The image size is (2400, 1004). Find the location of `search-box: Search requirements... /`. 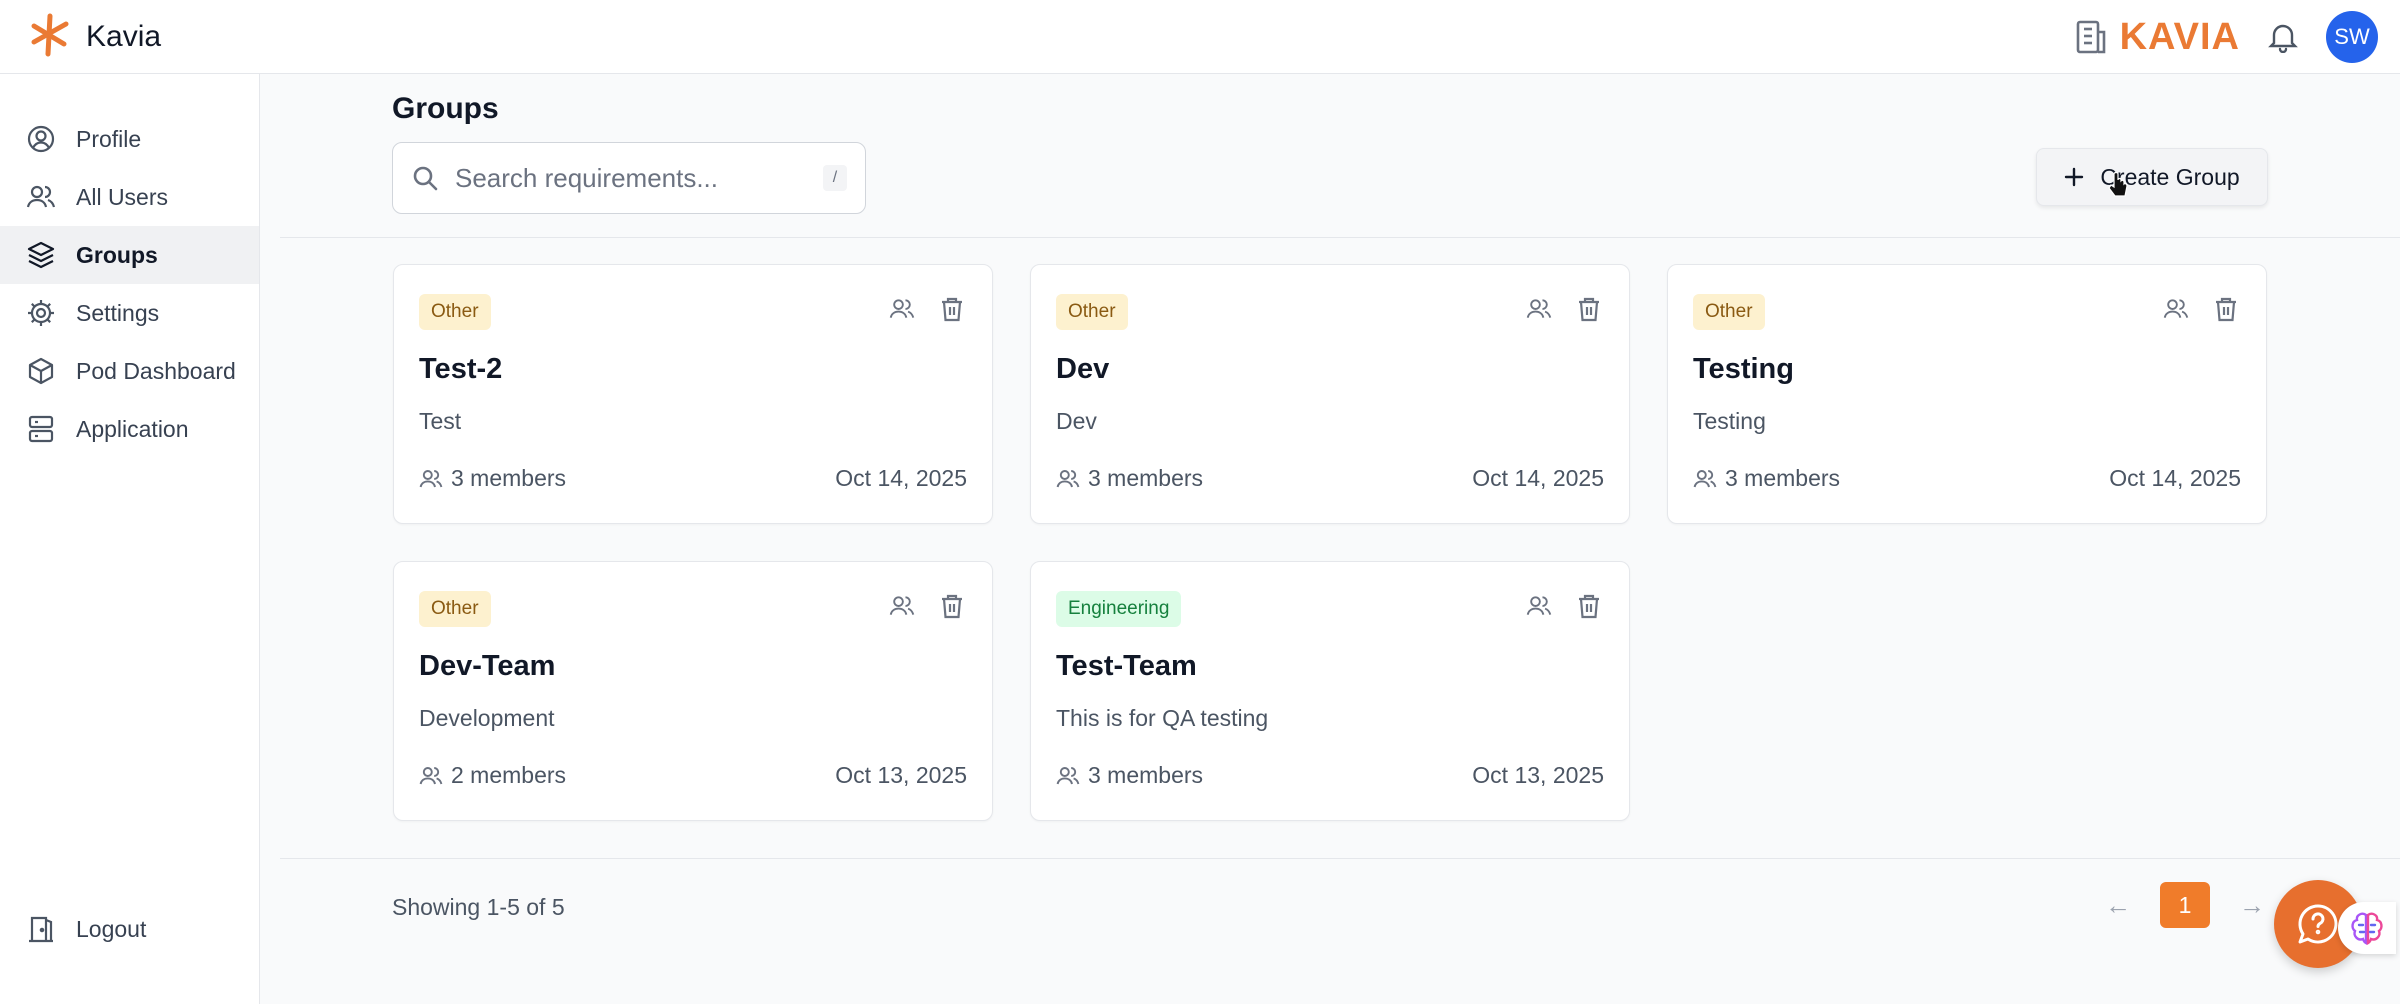

search-box: Search requirements... / is located at coordinates (629, 178).